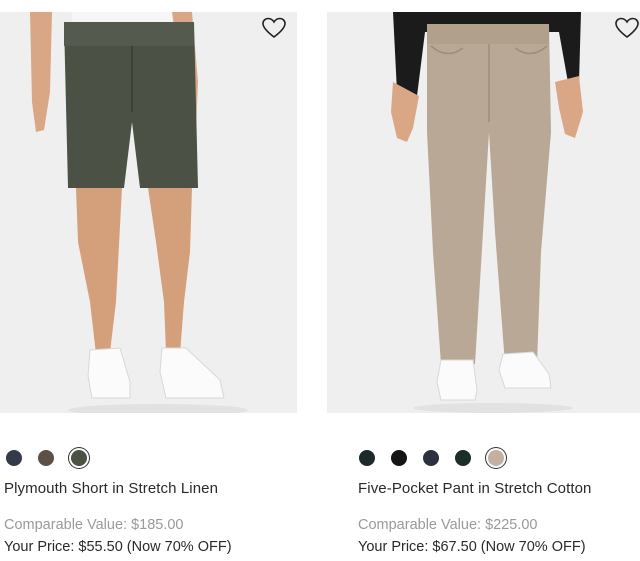 The height and width of the screenshot is (561, 640). I want to click on color-swatches, so click(437, 458).